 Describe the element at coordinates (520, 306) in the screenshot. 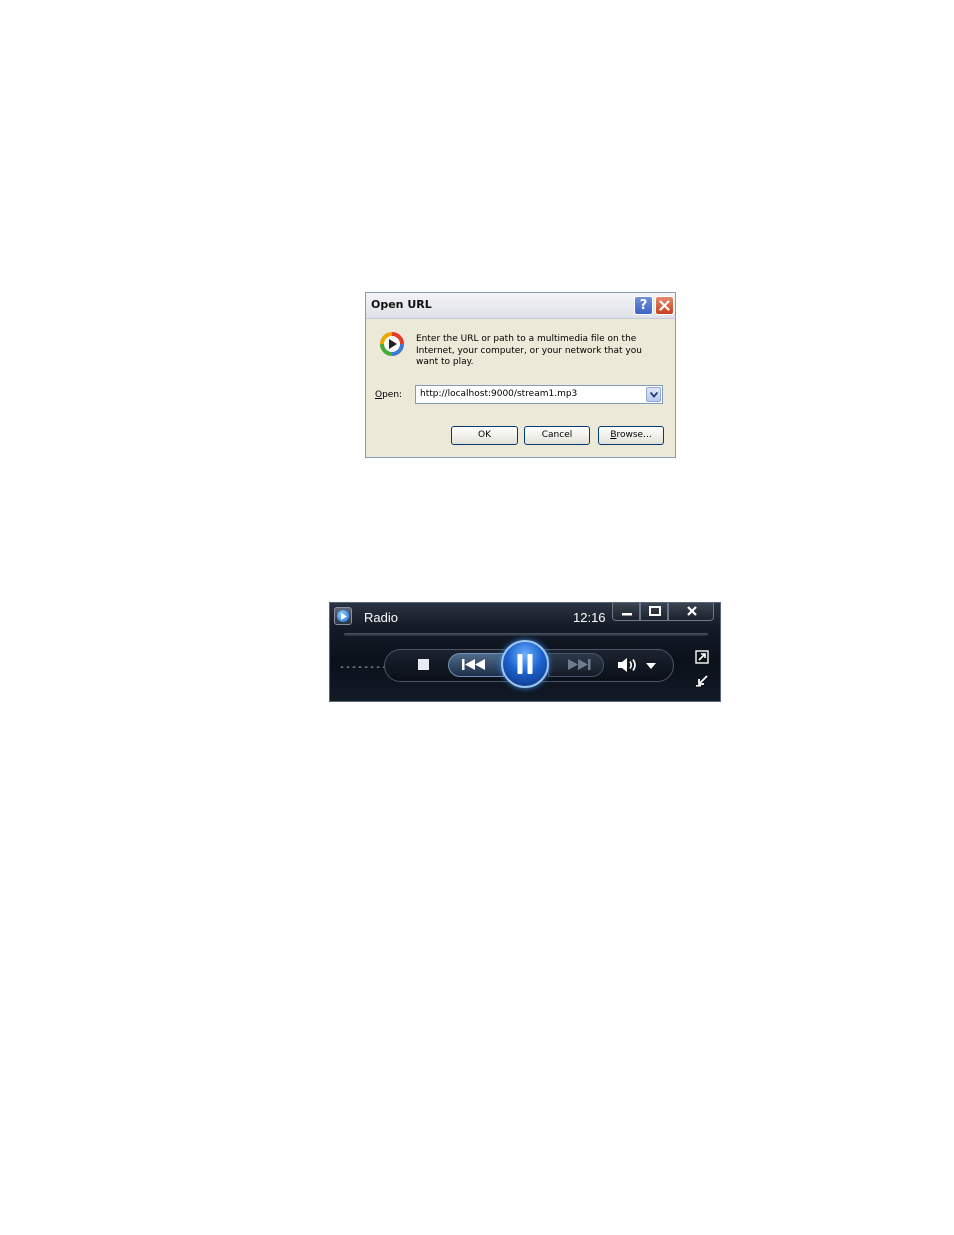

I see `dialog-titlebar: Open URL ?` at that location.